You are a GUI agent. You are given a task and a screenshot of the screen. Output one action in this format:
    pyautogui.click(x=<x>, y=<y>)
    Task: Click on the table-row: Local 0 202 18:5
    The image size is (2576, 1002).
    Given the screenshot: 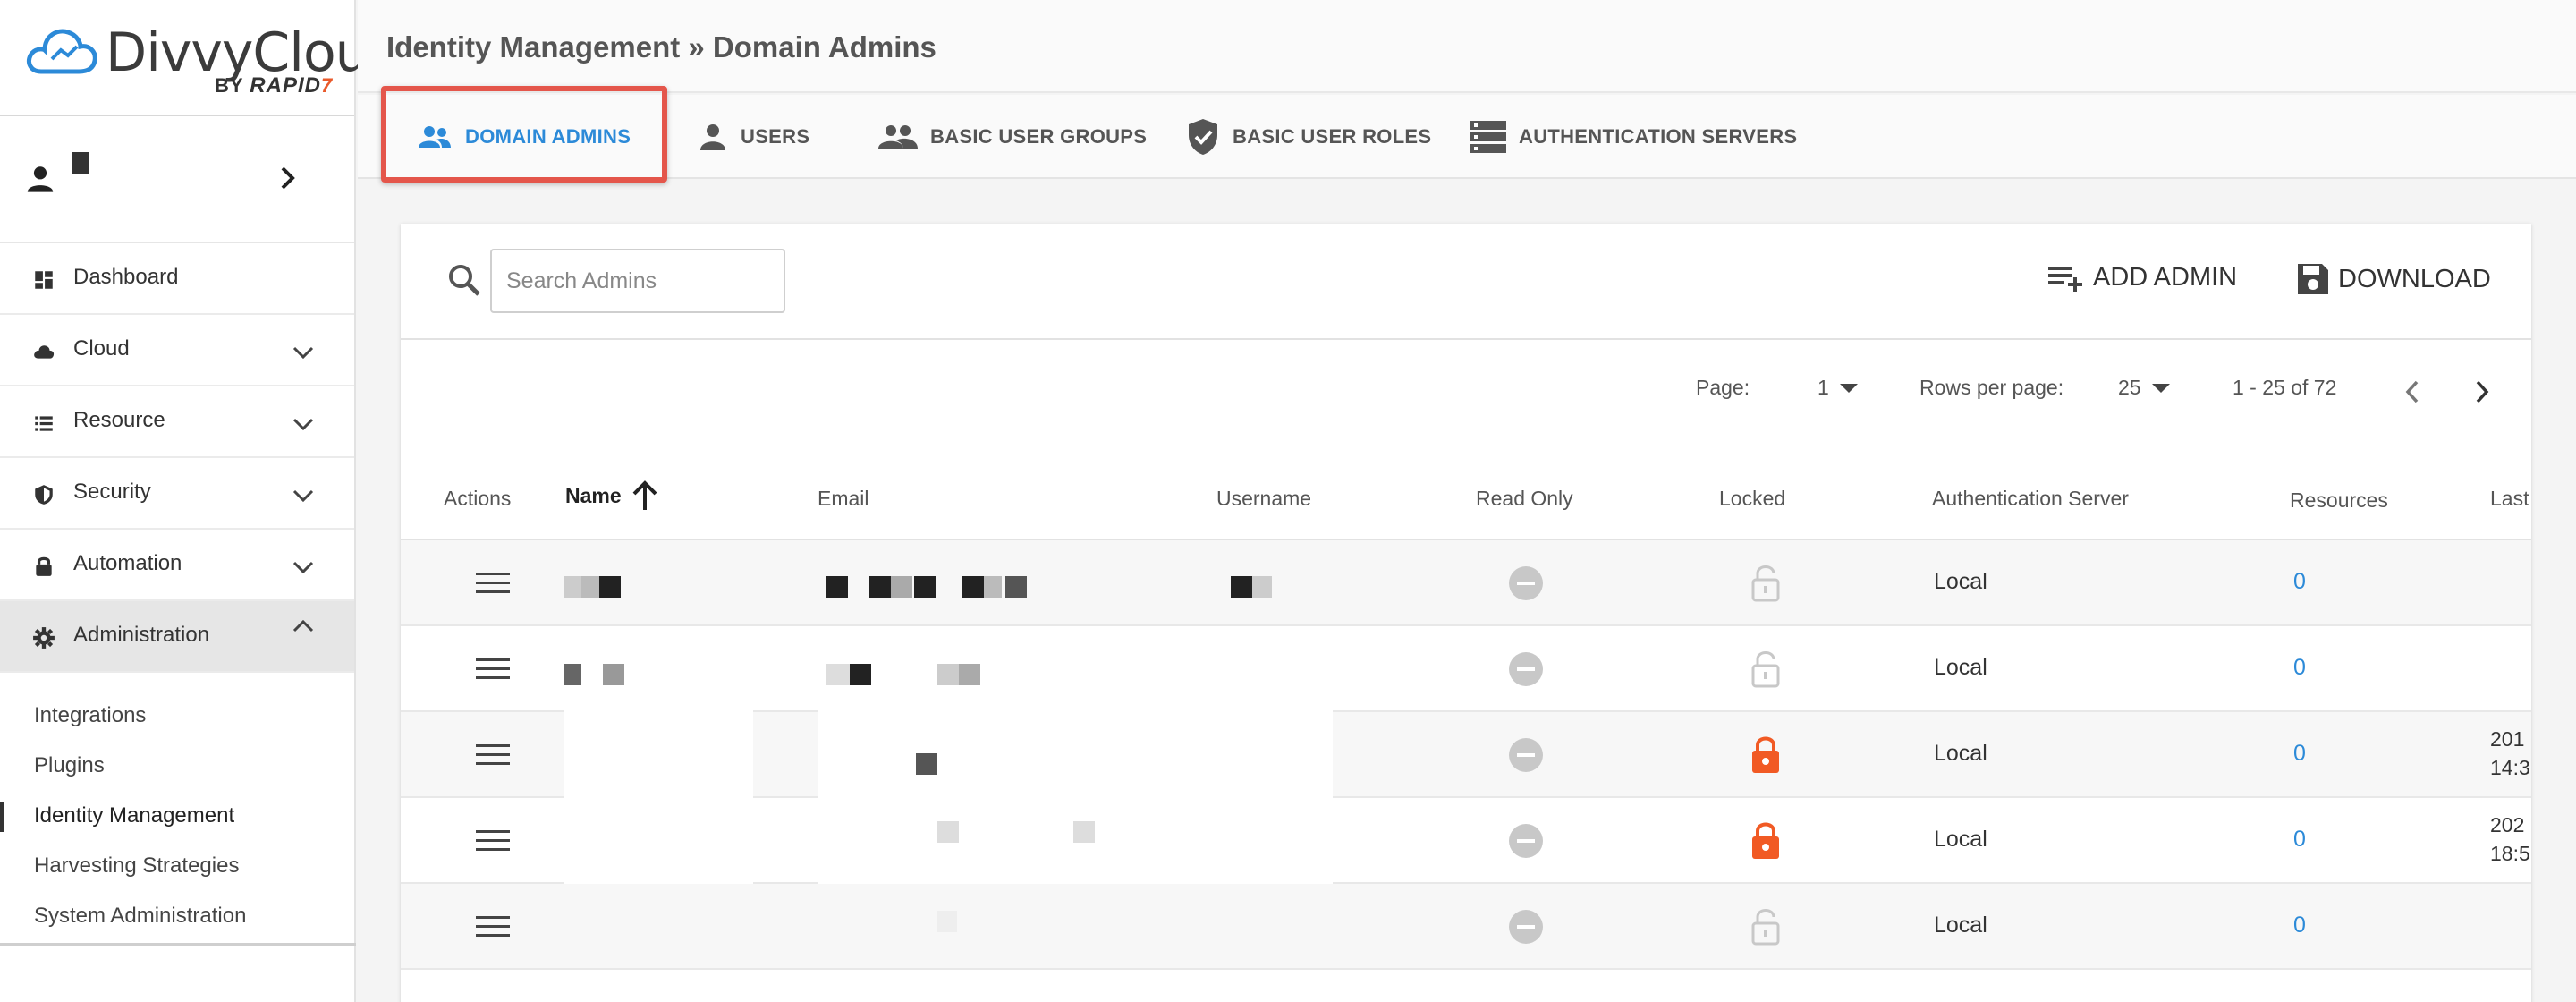 What is the action you would take?
    pyautogui.click(x=1466, y=841)
    